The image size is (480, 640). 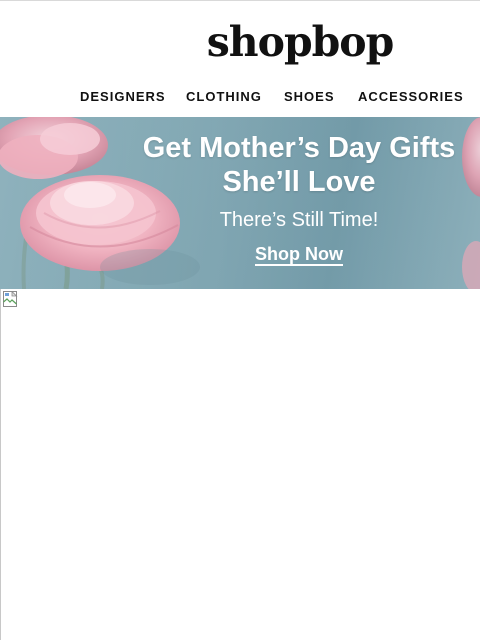 What do you see at coordinates (240, 0) in the screenshot?
I see `top-divider` at bounding box center [240, 0].